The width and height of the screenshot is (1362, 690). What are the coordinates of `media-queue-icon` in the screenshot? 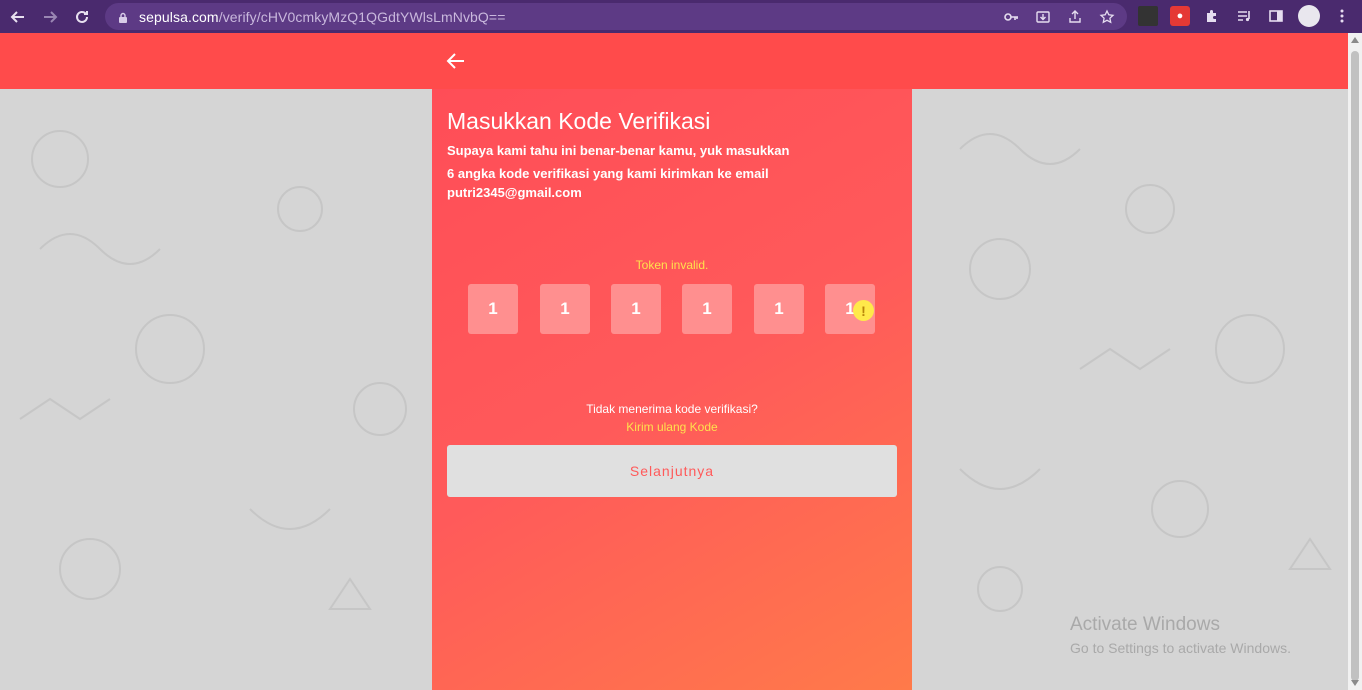 It's located at (1244, 16).